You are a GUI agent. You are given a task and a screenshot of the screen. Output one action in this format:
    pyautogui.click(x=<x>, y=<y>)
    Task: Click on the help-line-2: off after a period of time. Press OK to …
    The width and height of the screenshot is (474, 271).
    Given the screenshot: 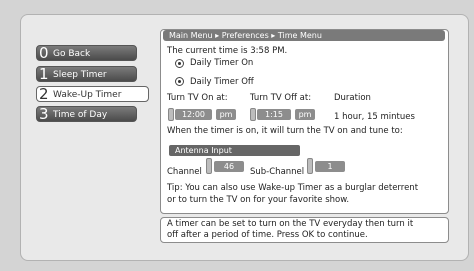 What is the action you would take?
    pyautogui.click(x=267, y=235)
    